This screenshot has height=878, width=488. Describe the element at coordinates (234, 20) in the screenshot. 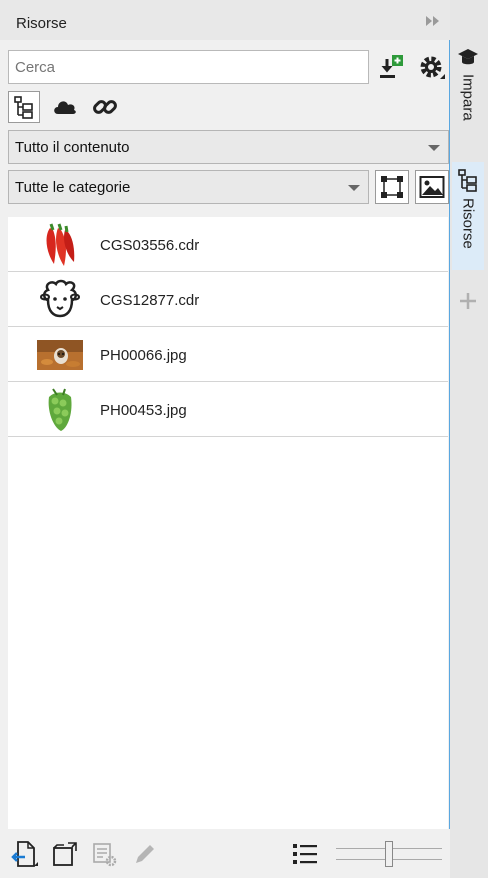

I see `panel-titlebar: Risorse` at that location.